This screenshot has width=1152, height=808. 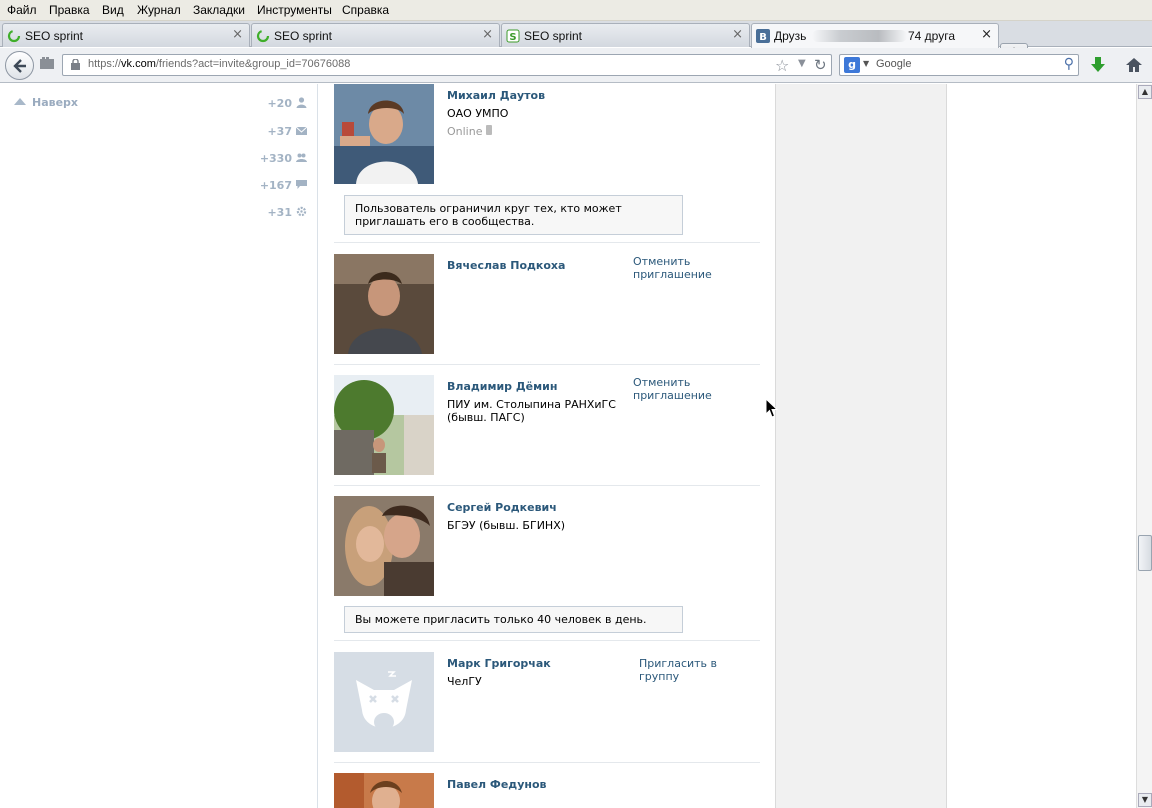 I want to click on search-placeholder: Google, so click(x=894, y=64).